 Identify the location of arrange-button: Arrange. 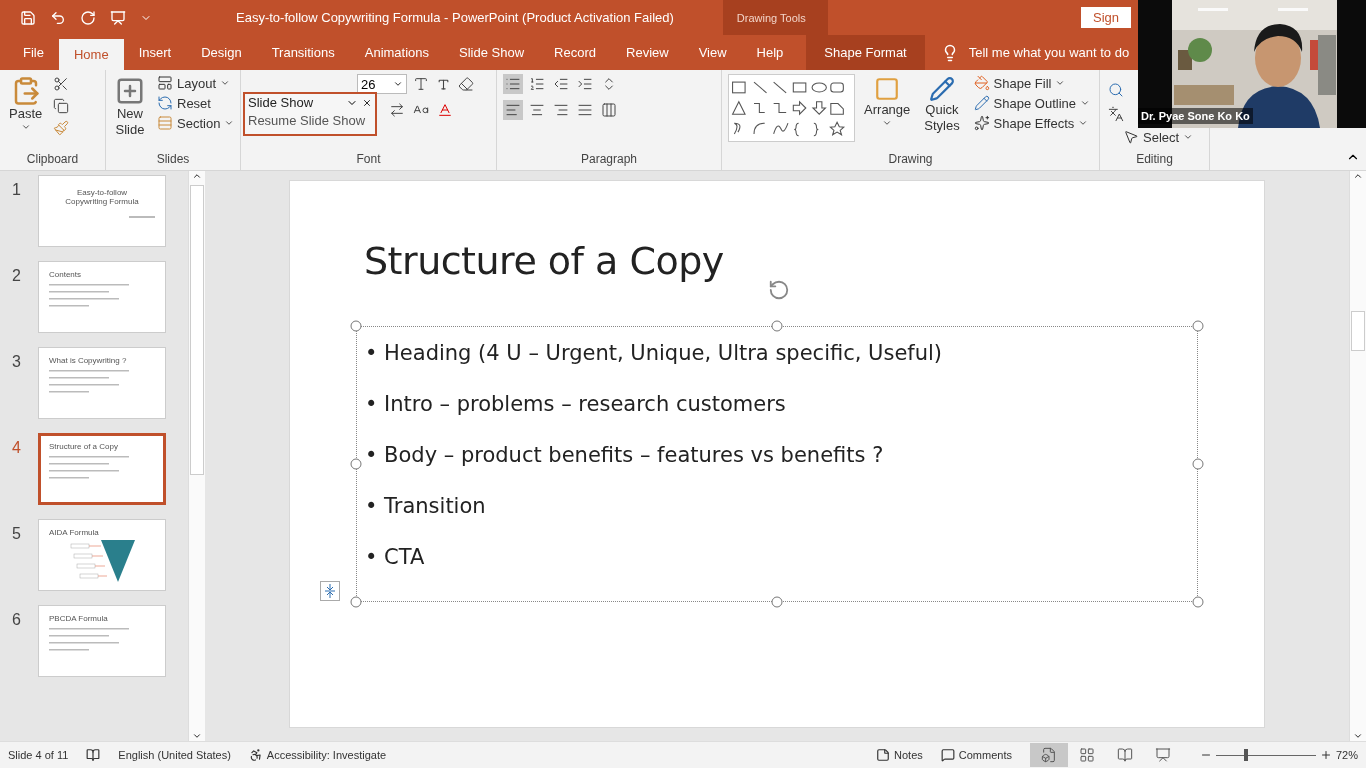
(887, 113).